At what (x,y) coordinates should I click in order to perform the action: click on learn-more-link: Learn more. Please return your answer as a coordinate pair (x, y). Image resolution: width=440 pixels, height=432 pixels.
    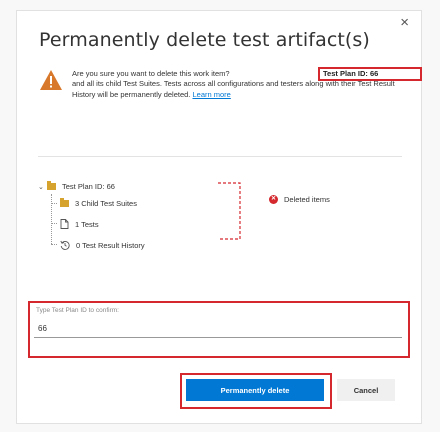
    Looking at the image, I should click on (211, 94).